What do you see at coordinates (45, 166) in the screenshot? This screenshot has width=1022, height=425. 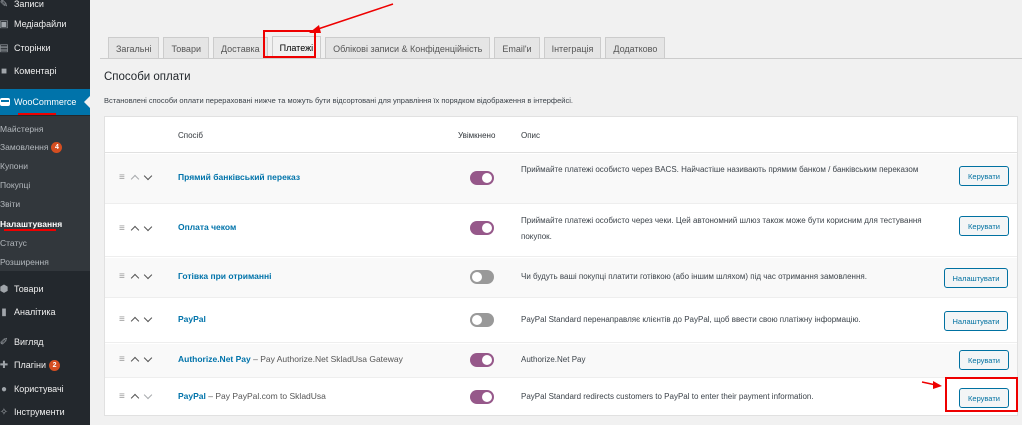 I see `submenu-coupons: Купони` at bounding box center [45, 166].